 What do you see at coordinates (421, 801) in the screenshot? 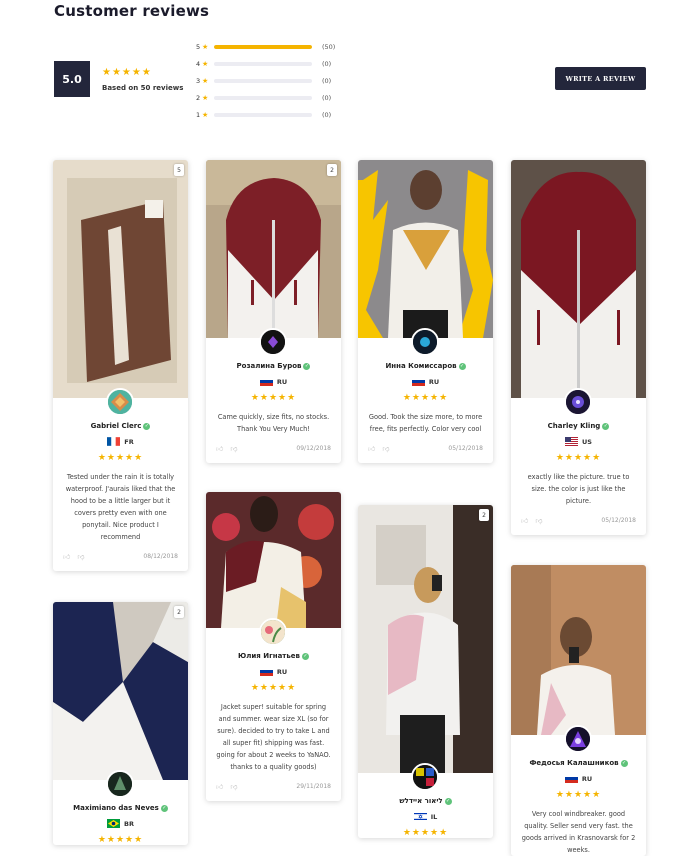
I see `reviewer-name: ליאור איידלש` at bounding box center [421, 801].